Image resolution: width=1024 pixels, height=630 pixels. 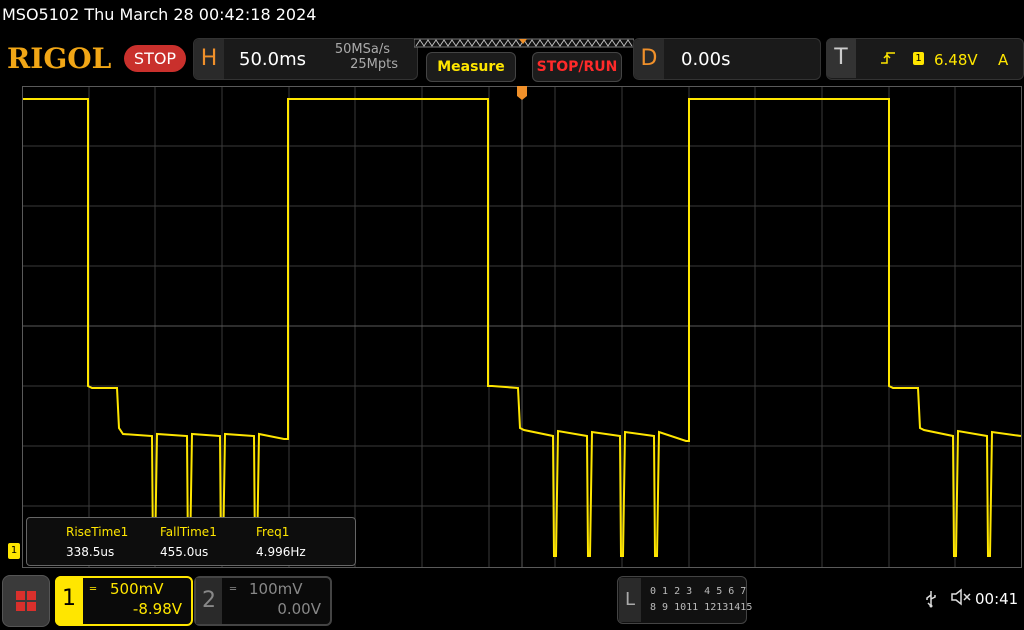 What do you see at coordinates (209, 59) in the screenshot?
I see `horizontal-tag: H` at bounding box center [209, 59].